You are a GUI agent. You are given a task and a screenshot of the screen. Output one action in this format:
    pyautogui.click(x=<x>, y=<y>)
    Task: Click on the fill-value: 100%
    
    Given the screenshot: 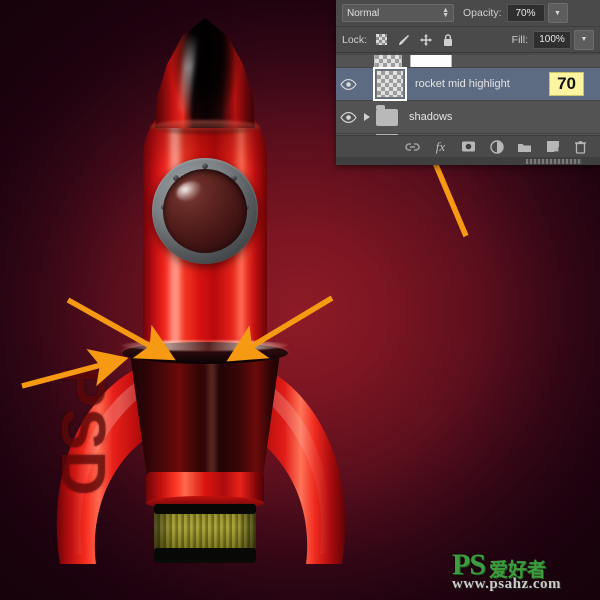 What is the action you would take?
    pyautogui.click(x=552, y=39)
    